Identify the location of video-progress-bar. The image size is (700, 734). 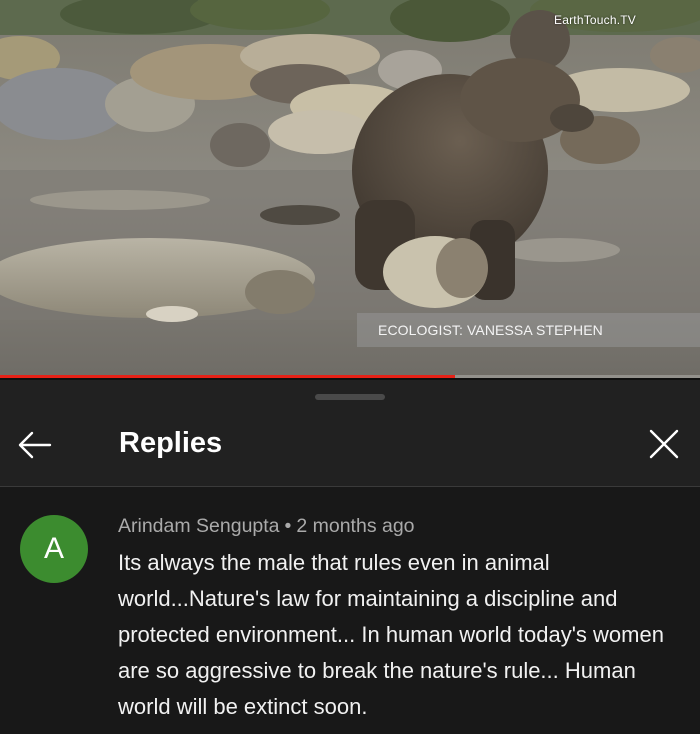
(350, 376).